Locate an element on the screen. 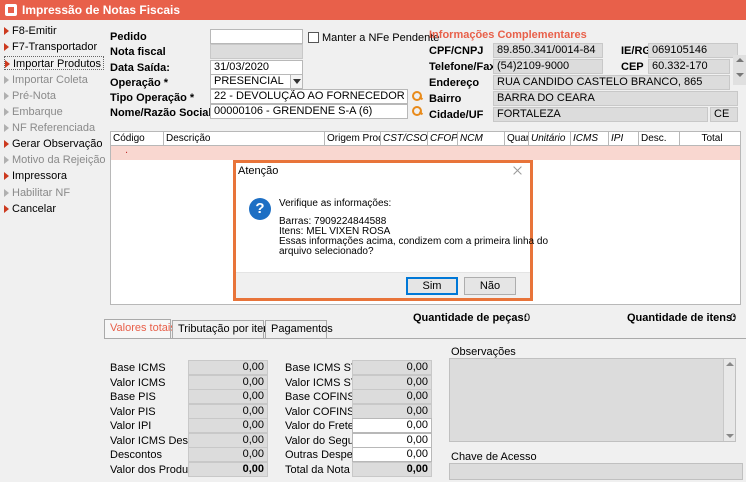  col-codigo: Código is located at coordinates (137, 139).